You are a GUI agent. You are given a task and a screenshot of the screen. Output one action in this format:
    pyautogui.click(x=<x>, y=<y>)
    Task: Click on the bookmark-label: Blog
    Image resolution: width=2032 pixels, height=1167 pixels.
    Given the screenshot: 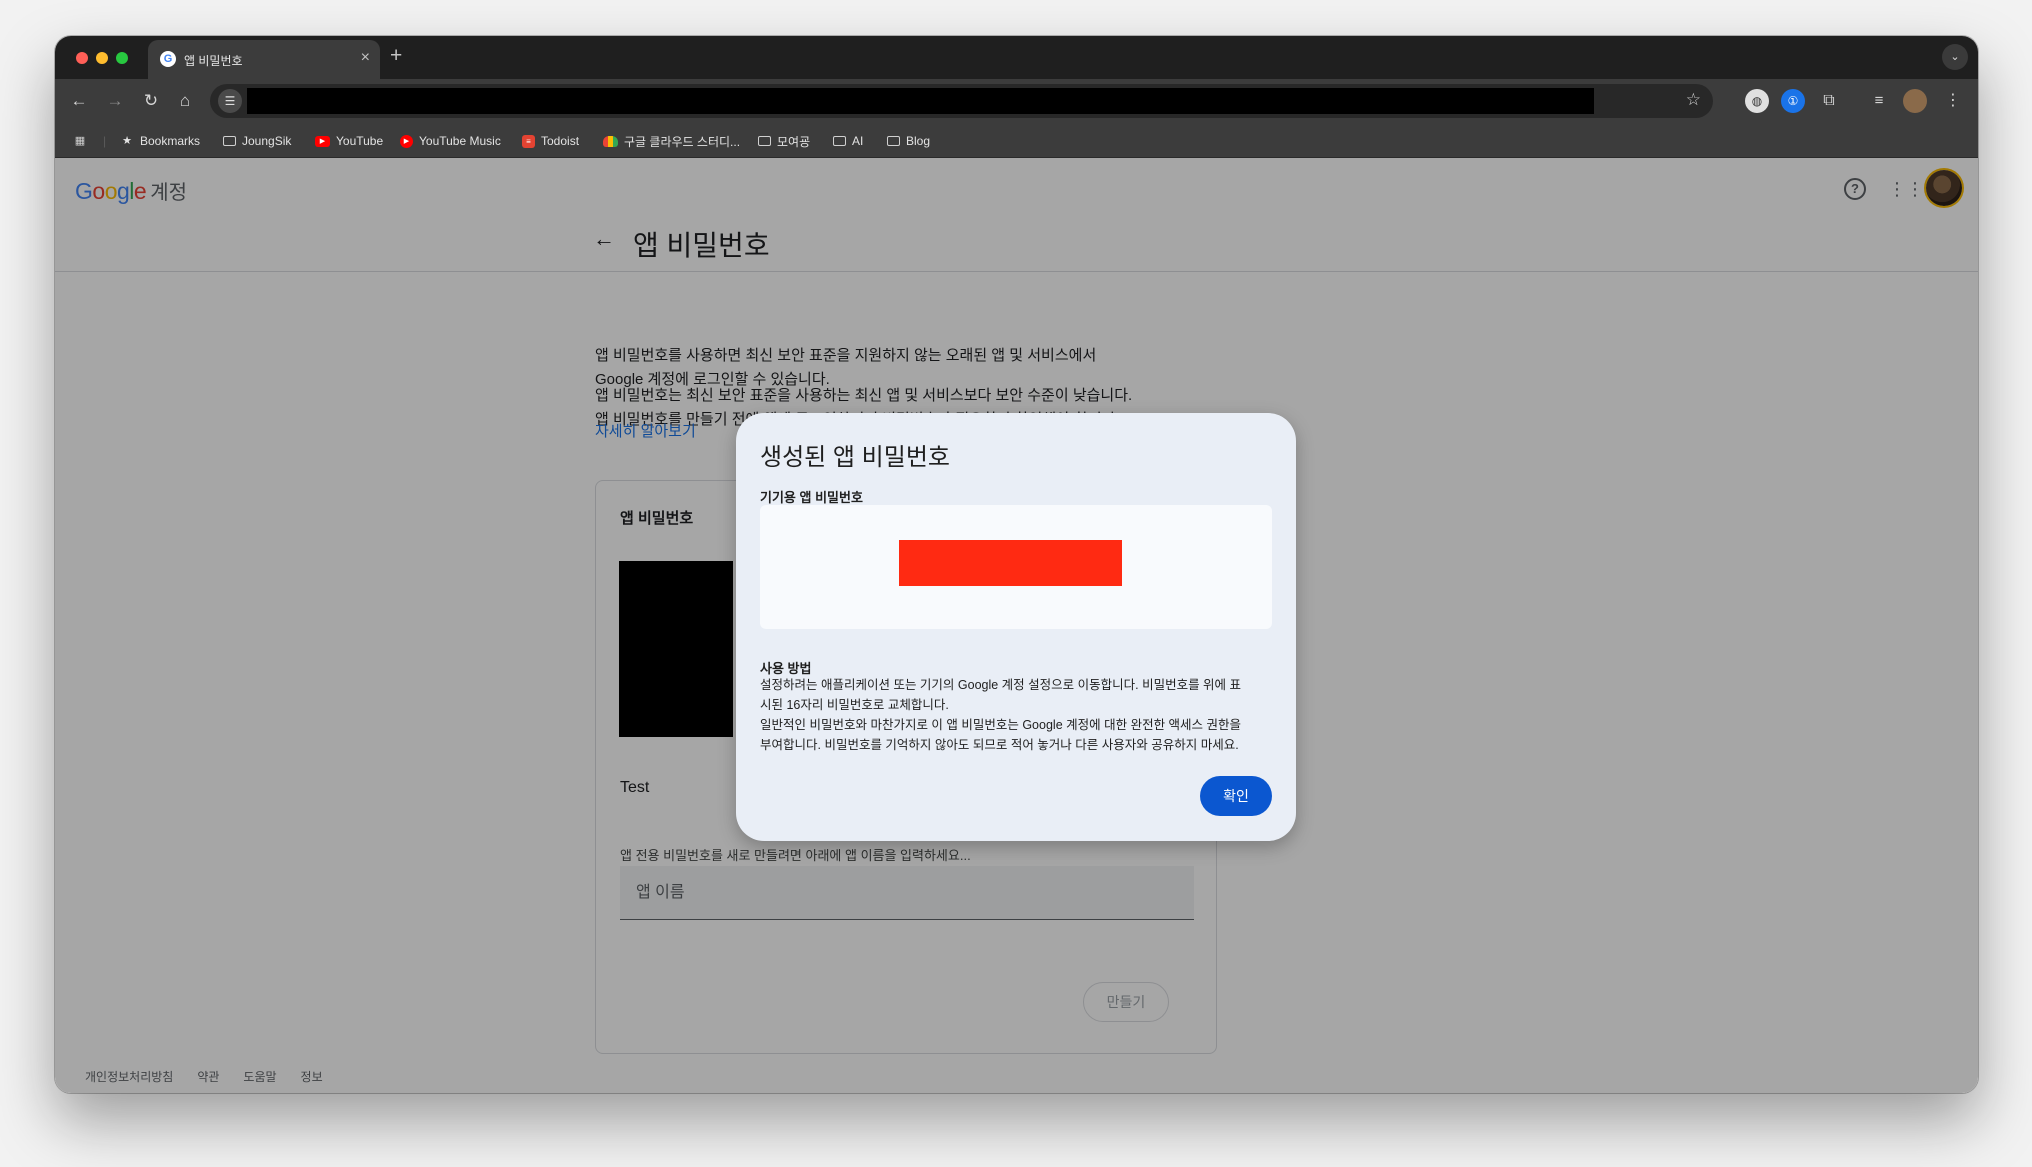 What is the action you would take?
    pyautogui.click(x=918, y=141)
    